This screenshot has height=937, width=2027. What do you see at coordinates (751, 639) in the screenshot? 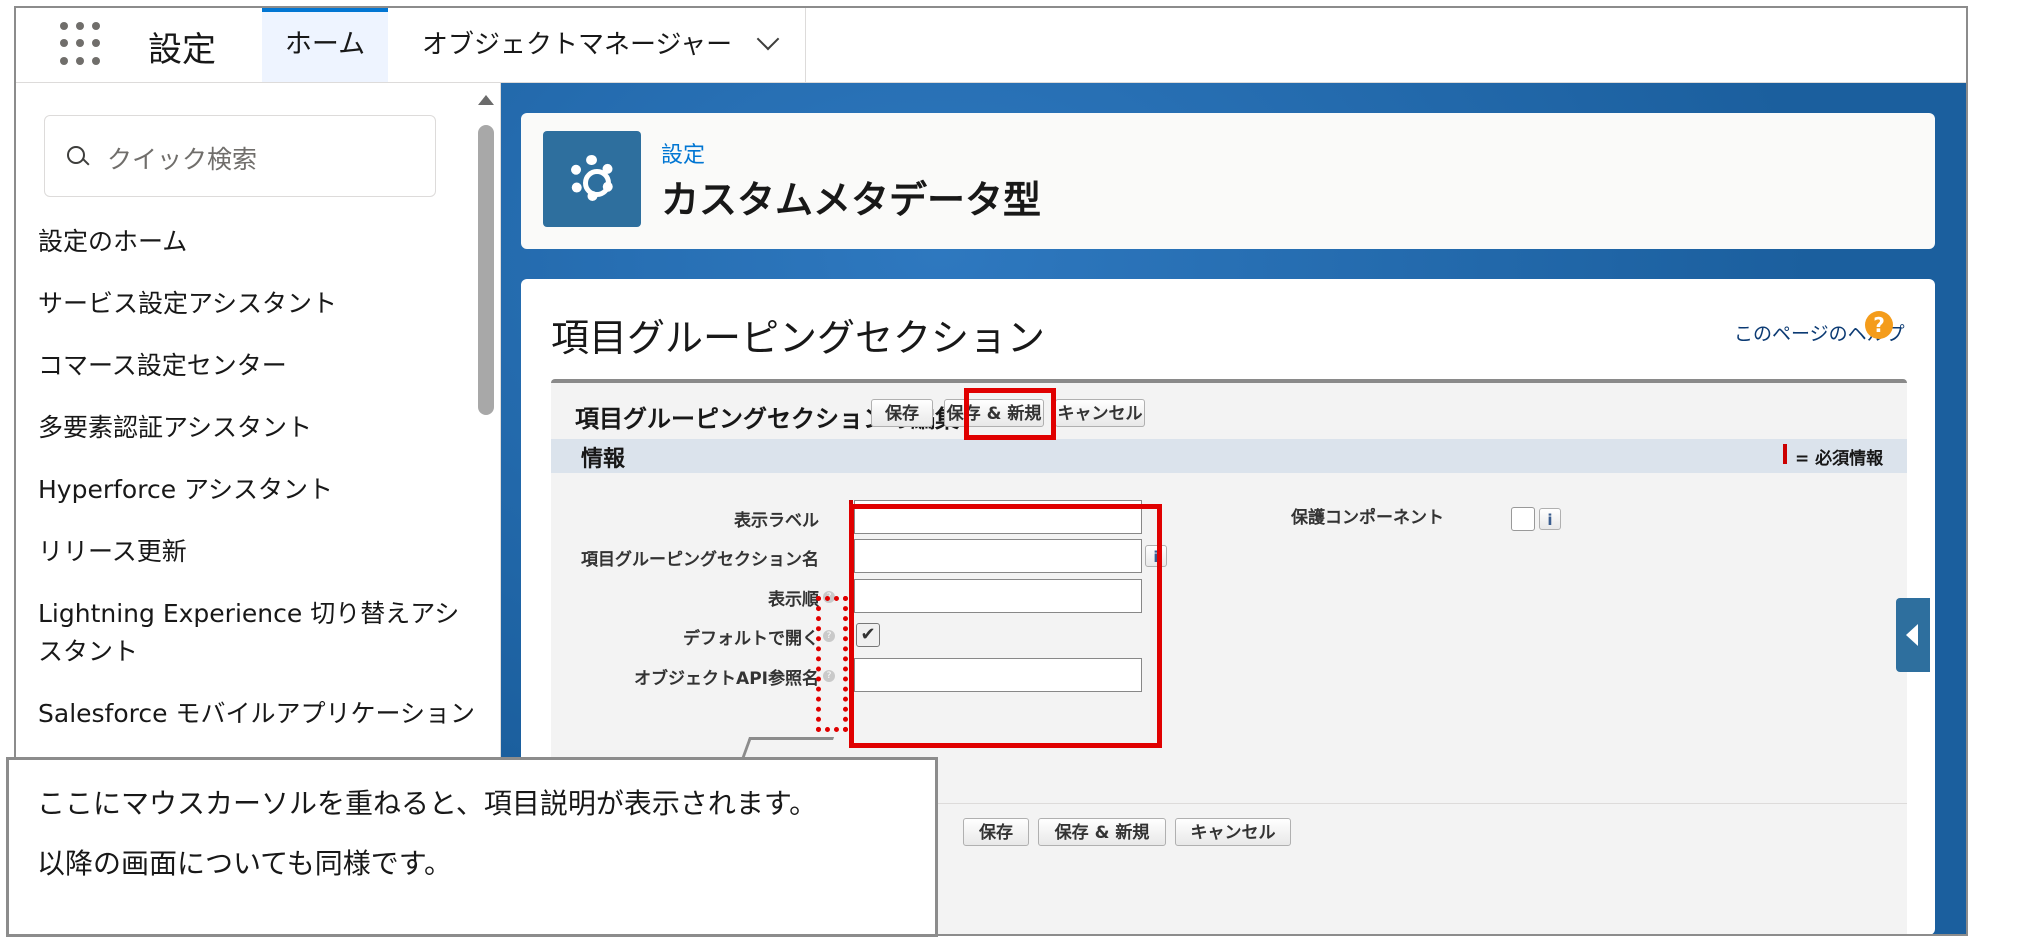
I see `default-open-field-label: デフォルトで開く` at bounding box center [751, 639].